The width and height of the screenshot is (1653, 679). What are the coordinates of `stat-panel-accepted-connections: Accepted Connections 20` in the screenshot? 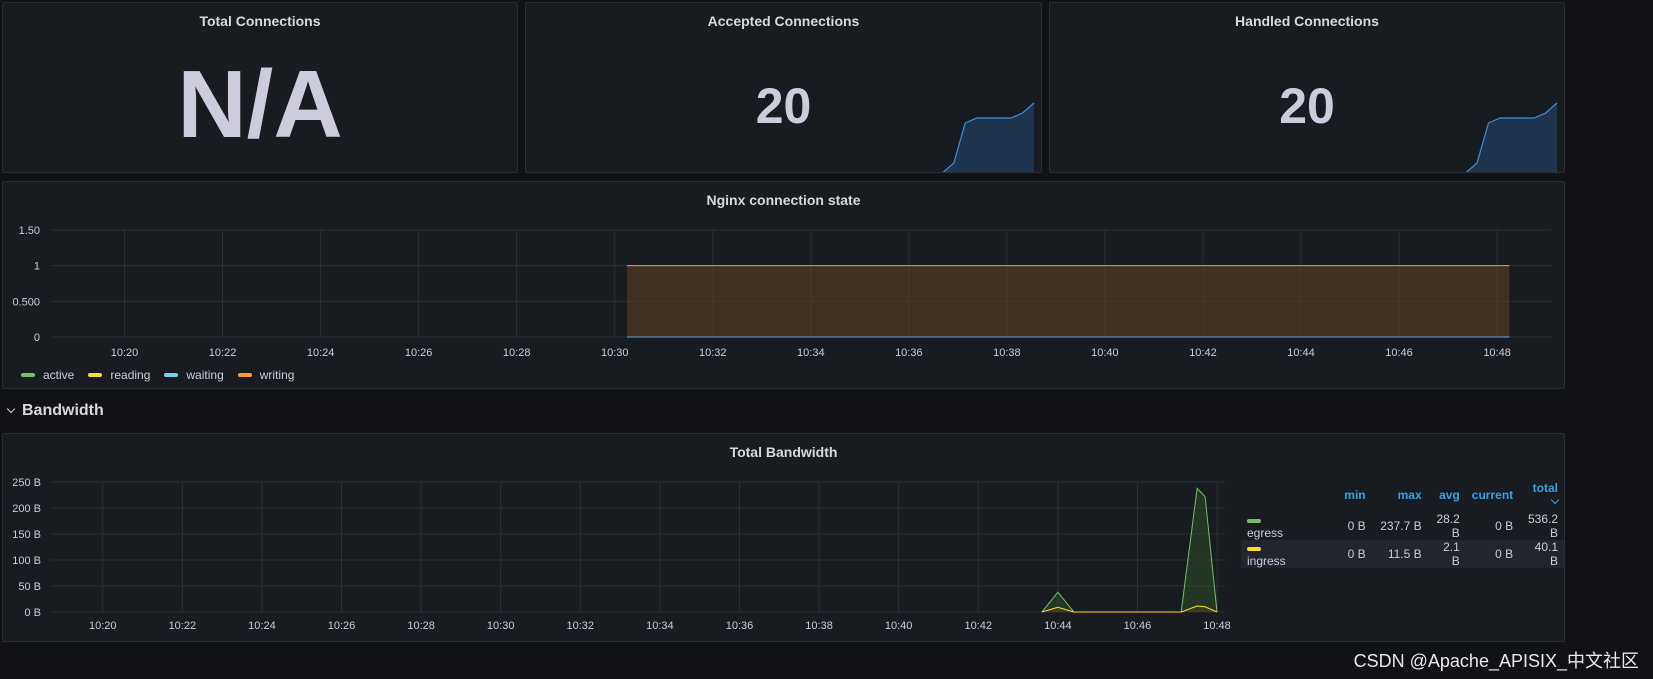 It's located at (783, 87).